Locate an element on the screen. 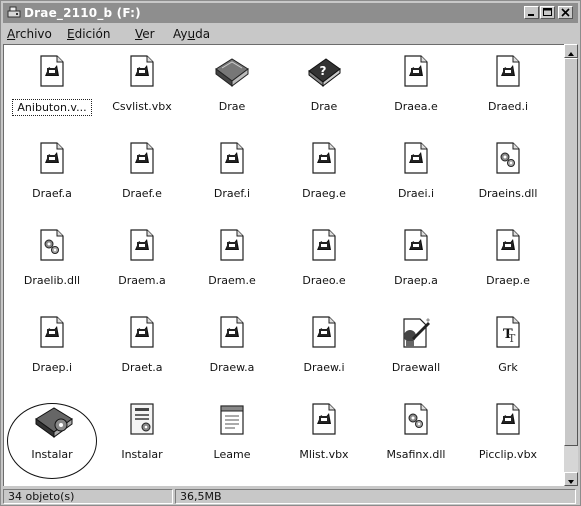  book-icon is located at coordinates (231, 71).